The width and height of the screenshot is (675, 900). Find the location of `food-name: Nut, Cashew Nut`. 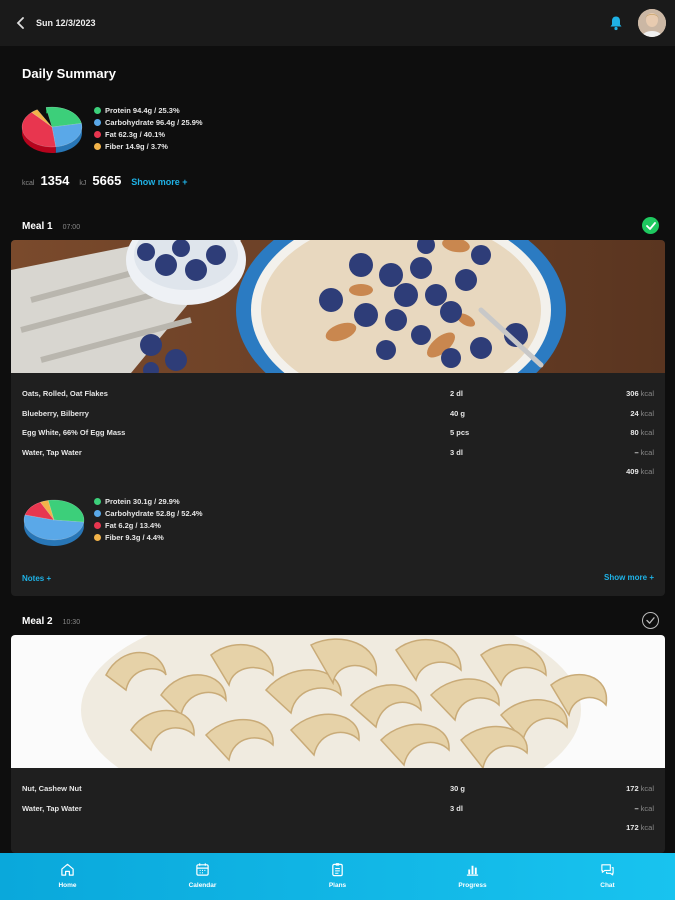

food-name: Nut, Cashew Nut is located at coordinates (52, 788).